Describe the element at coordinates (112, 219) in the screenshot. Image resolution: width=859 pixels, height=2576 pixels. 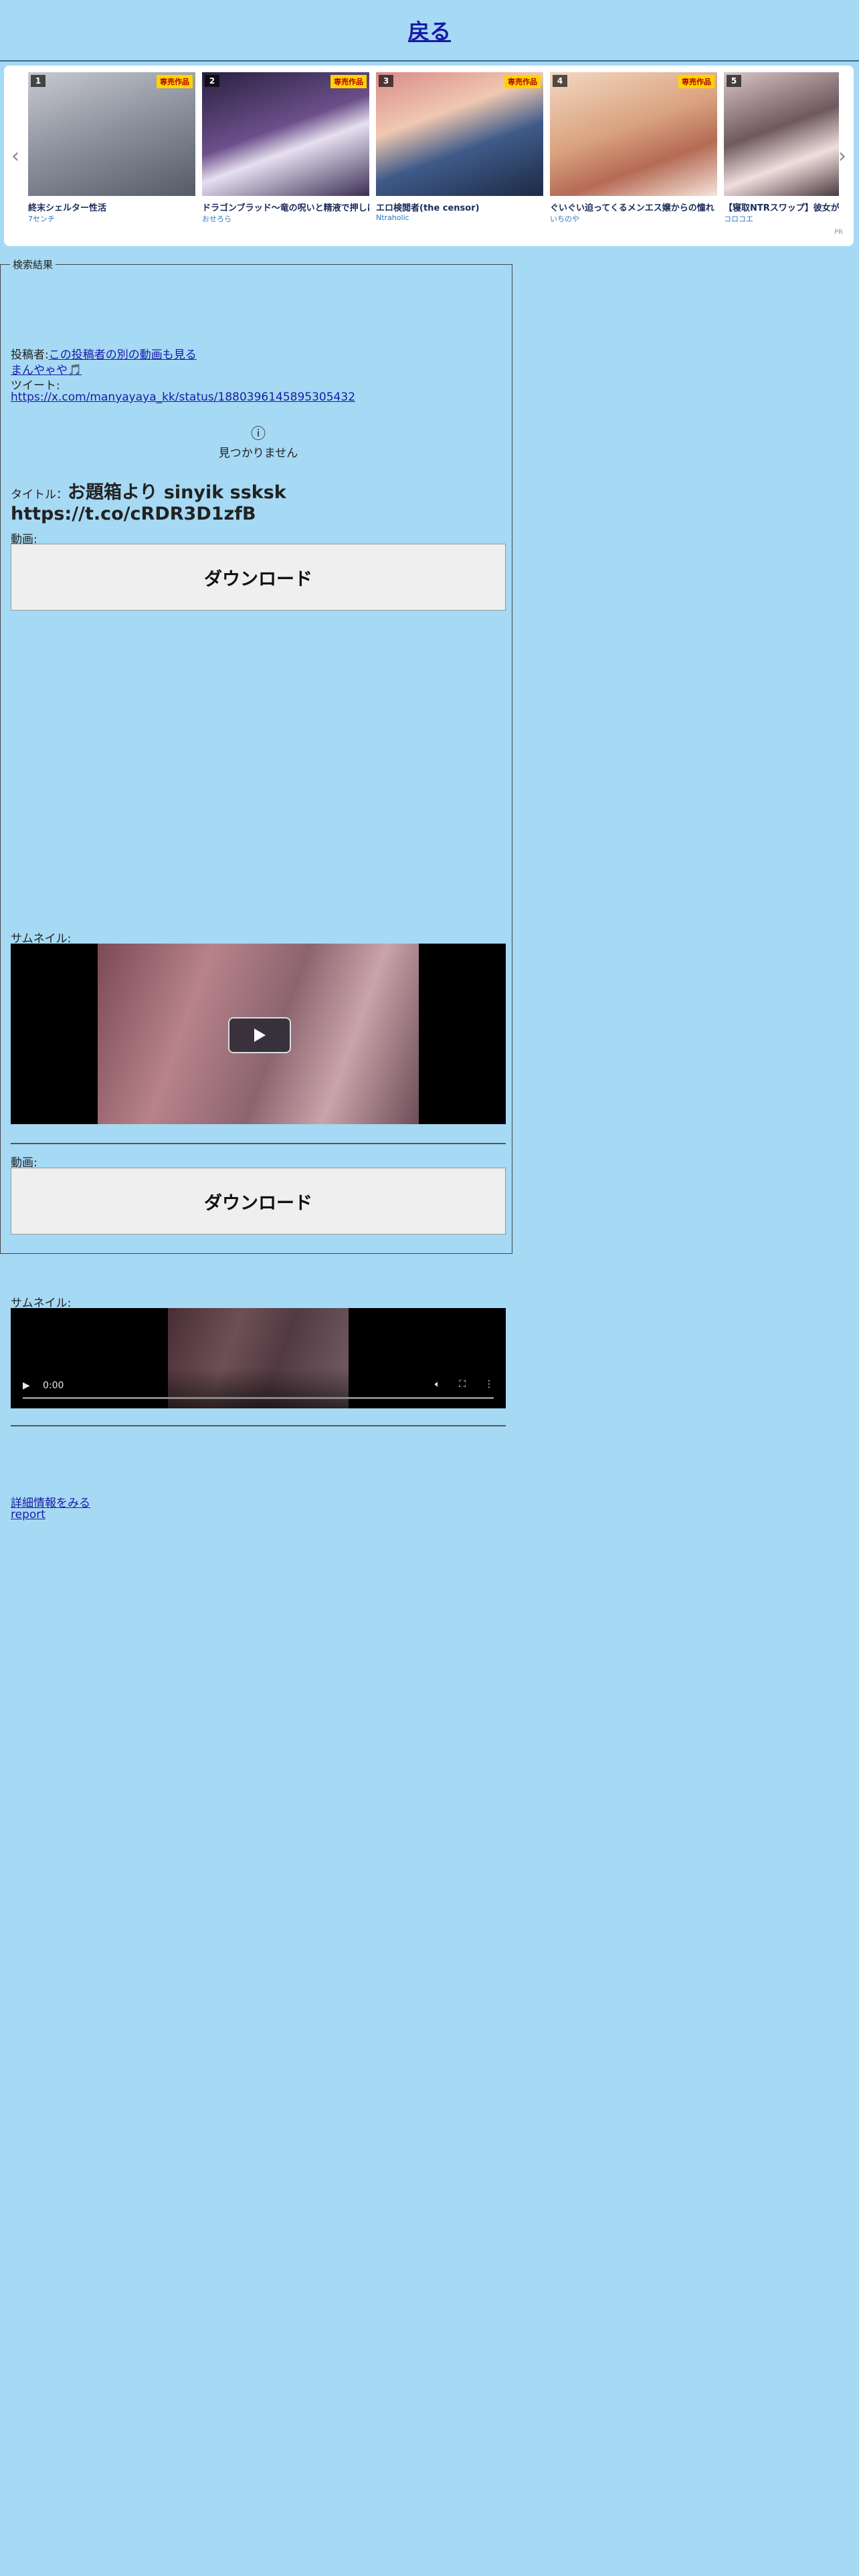
I see `item-author: 7センチ` at that location.